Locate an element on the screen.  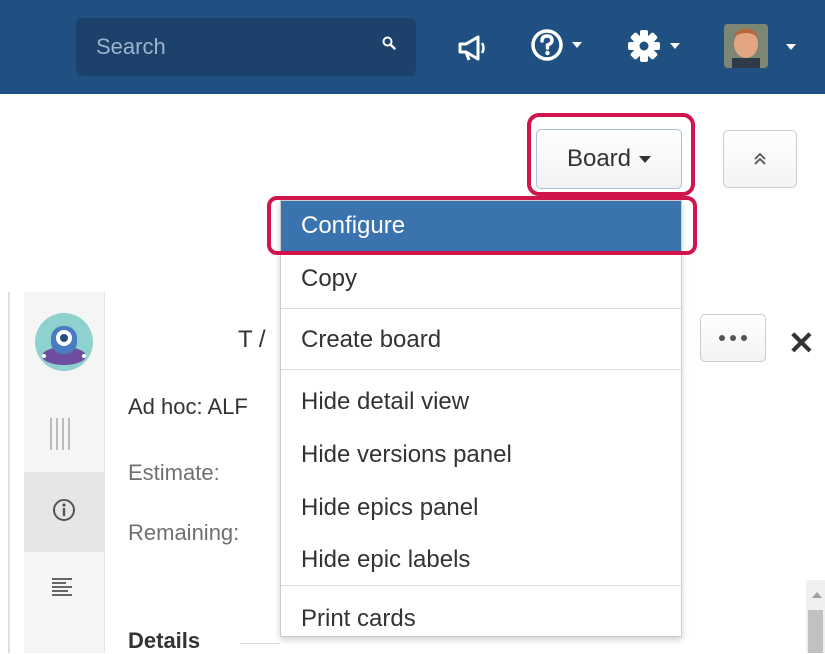
panel-divider is located at coordinates (9, 472).